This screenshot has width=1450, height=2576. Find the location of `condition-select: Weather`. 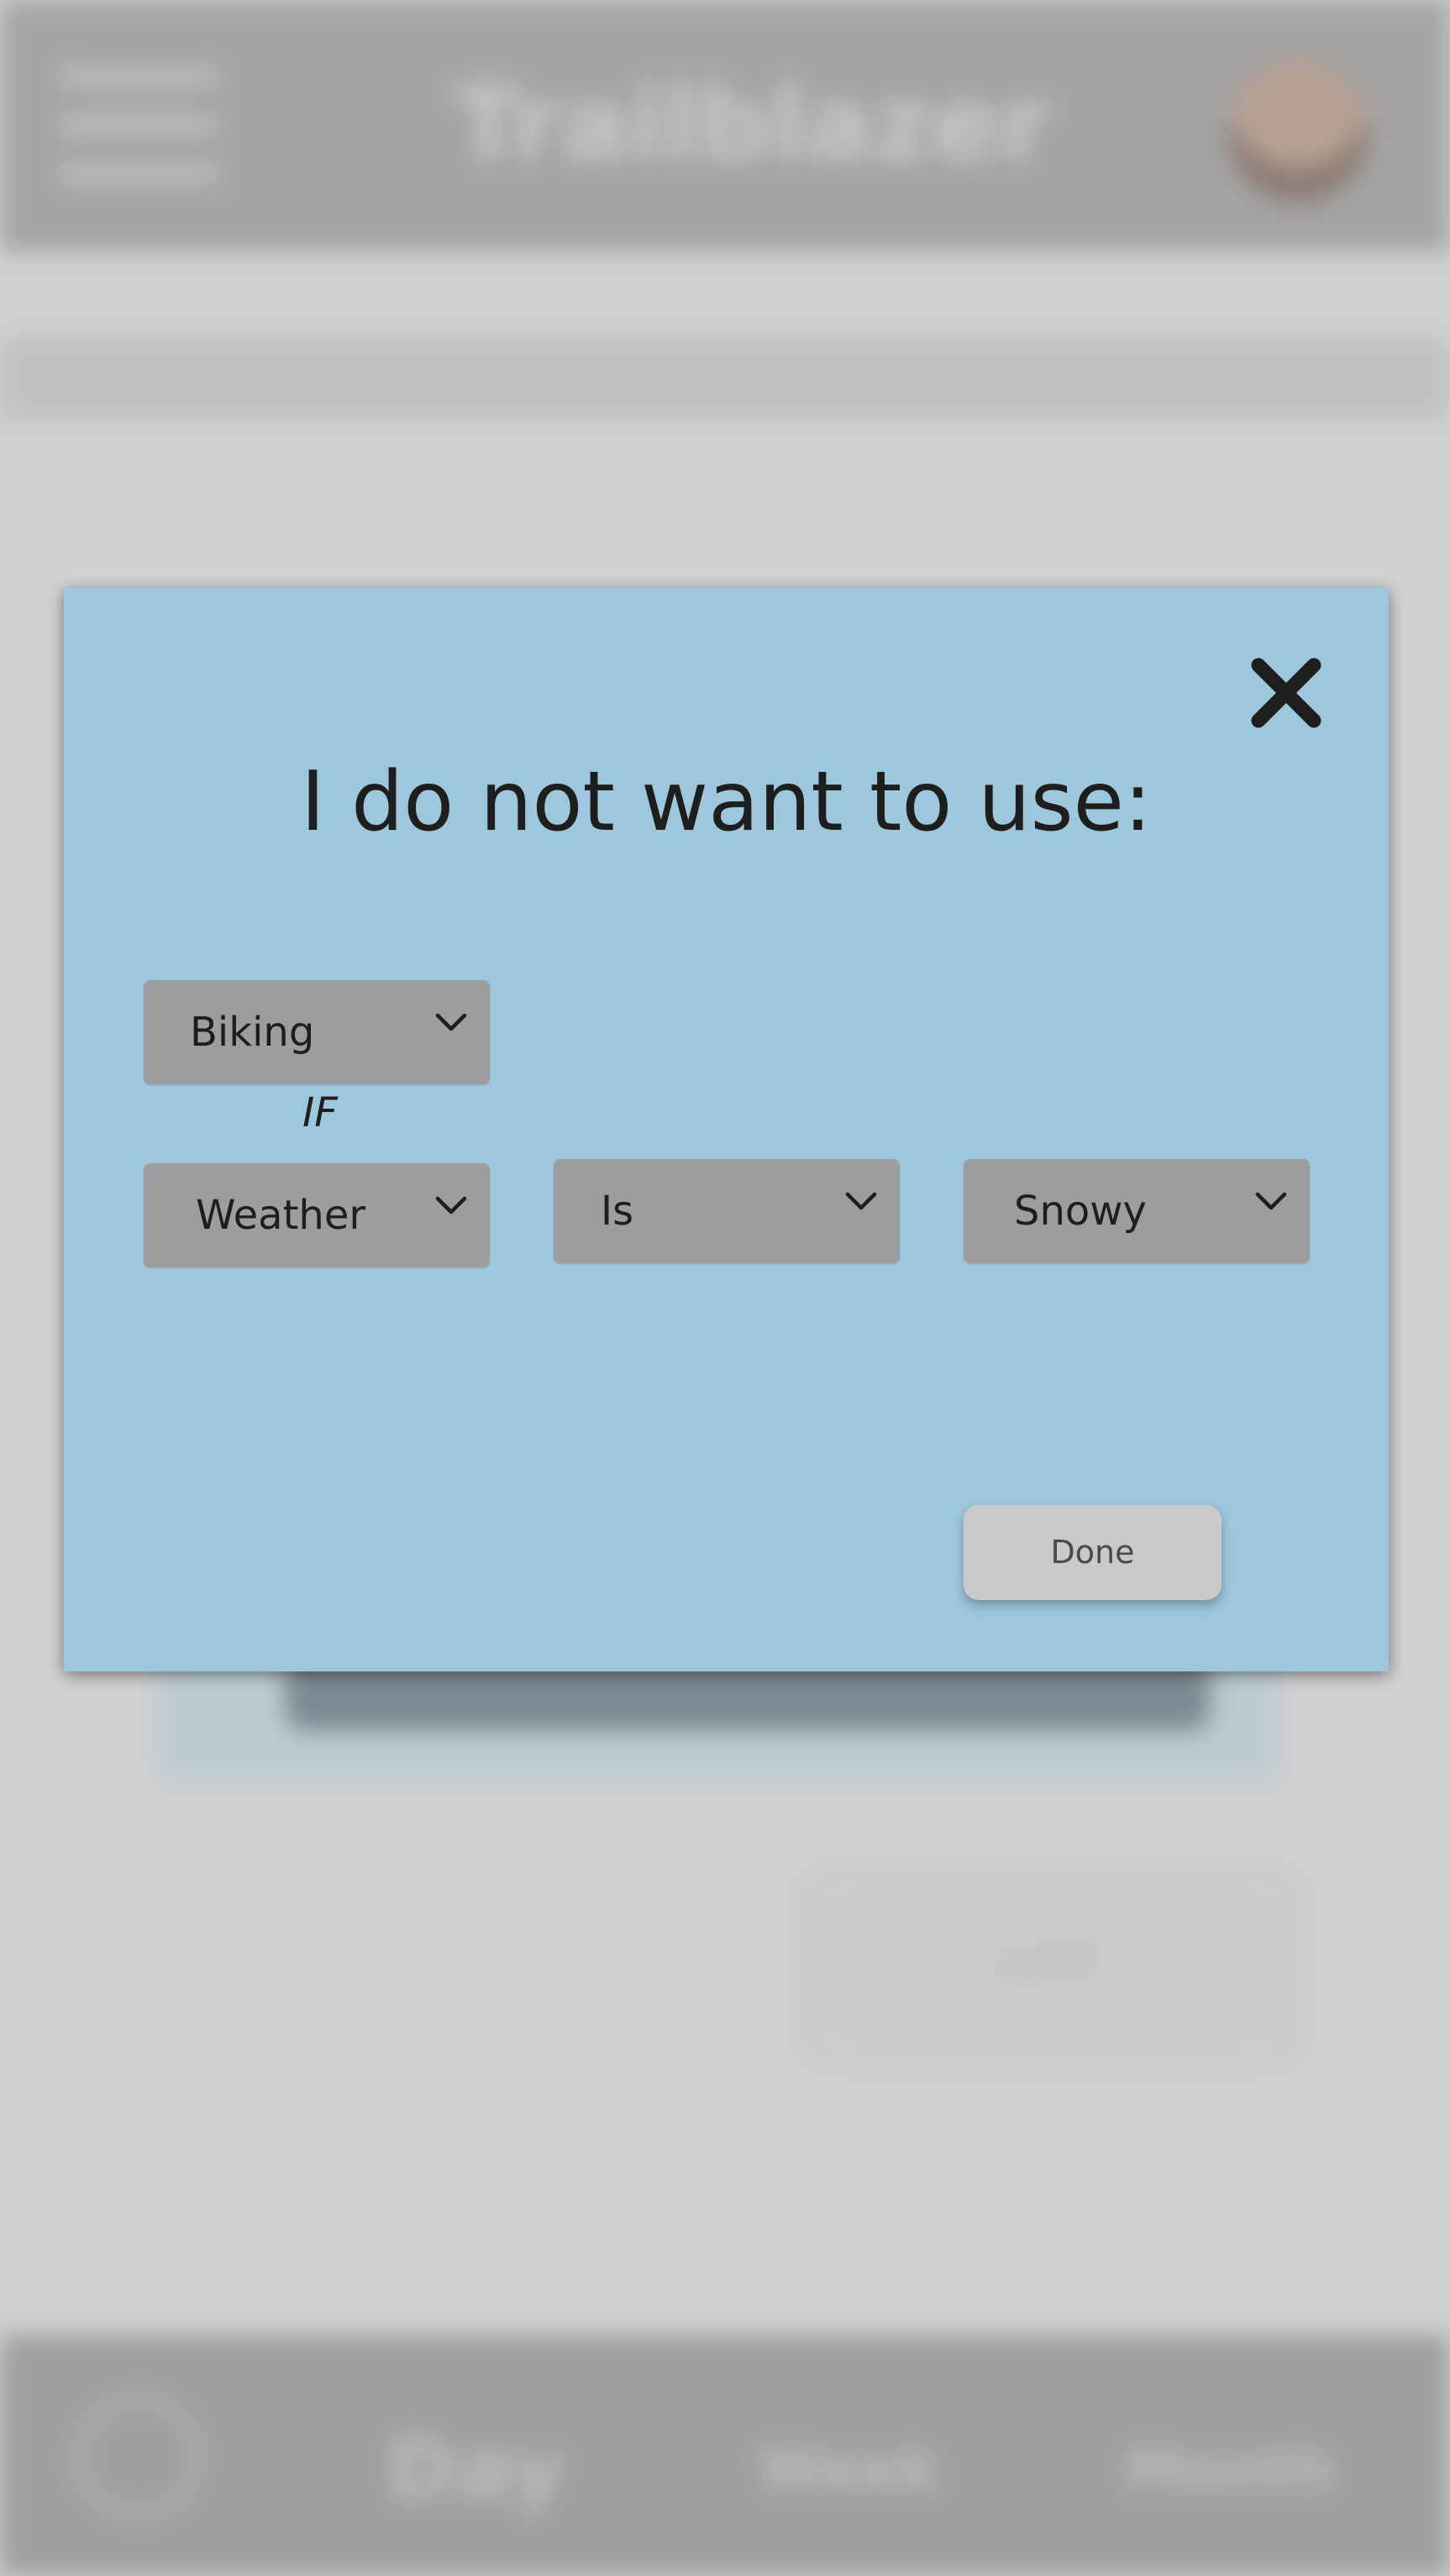

condition-select: Weather is located at coordinates (317, 1215).